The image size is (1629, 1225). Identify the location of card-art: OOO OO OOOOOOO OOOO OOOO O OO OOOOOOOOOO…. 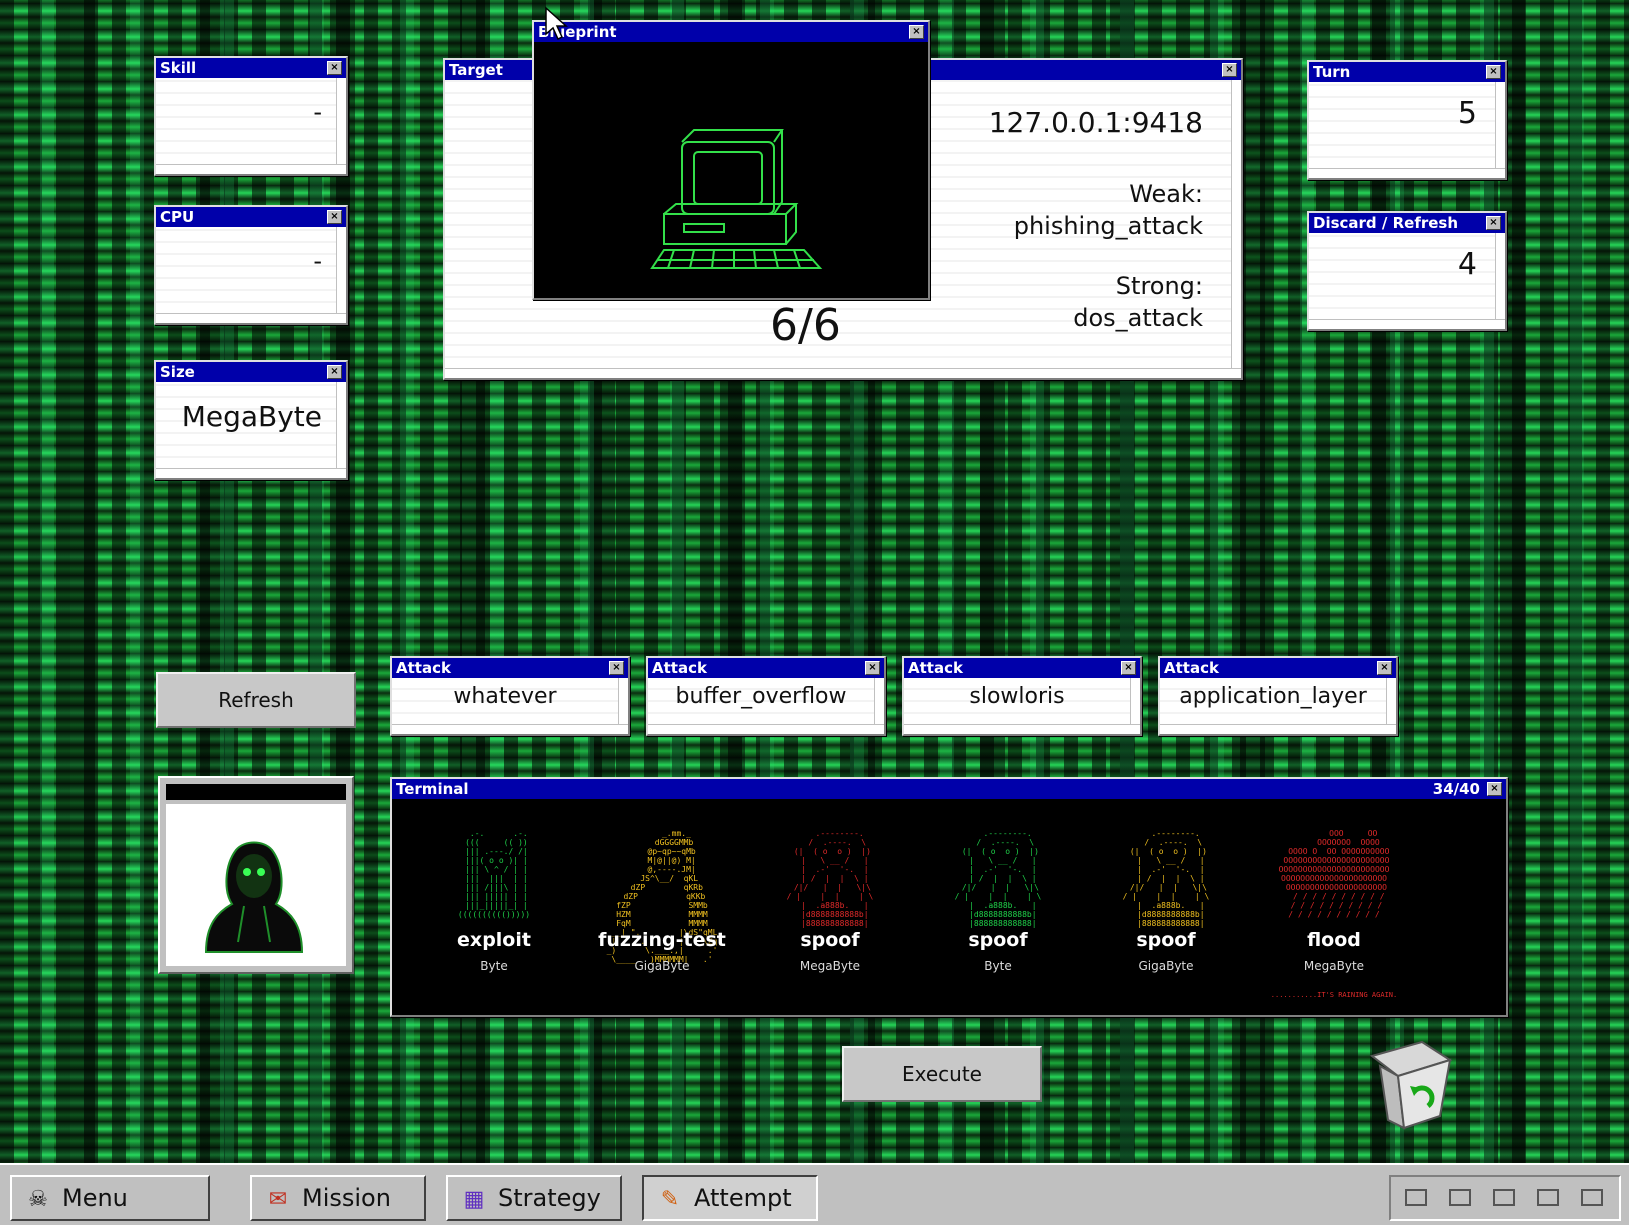
(1334, 874).